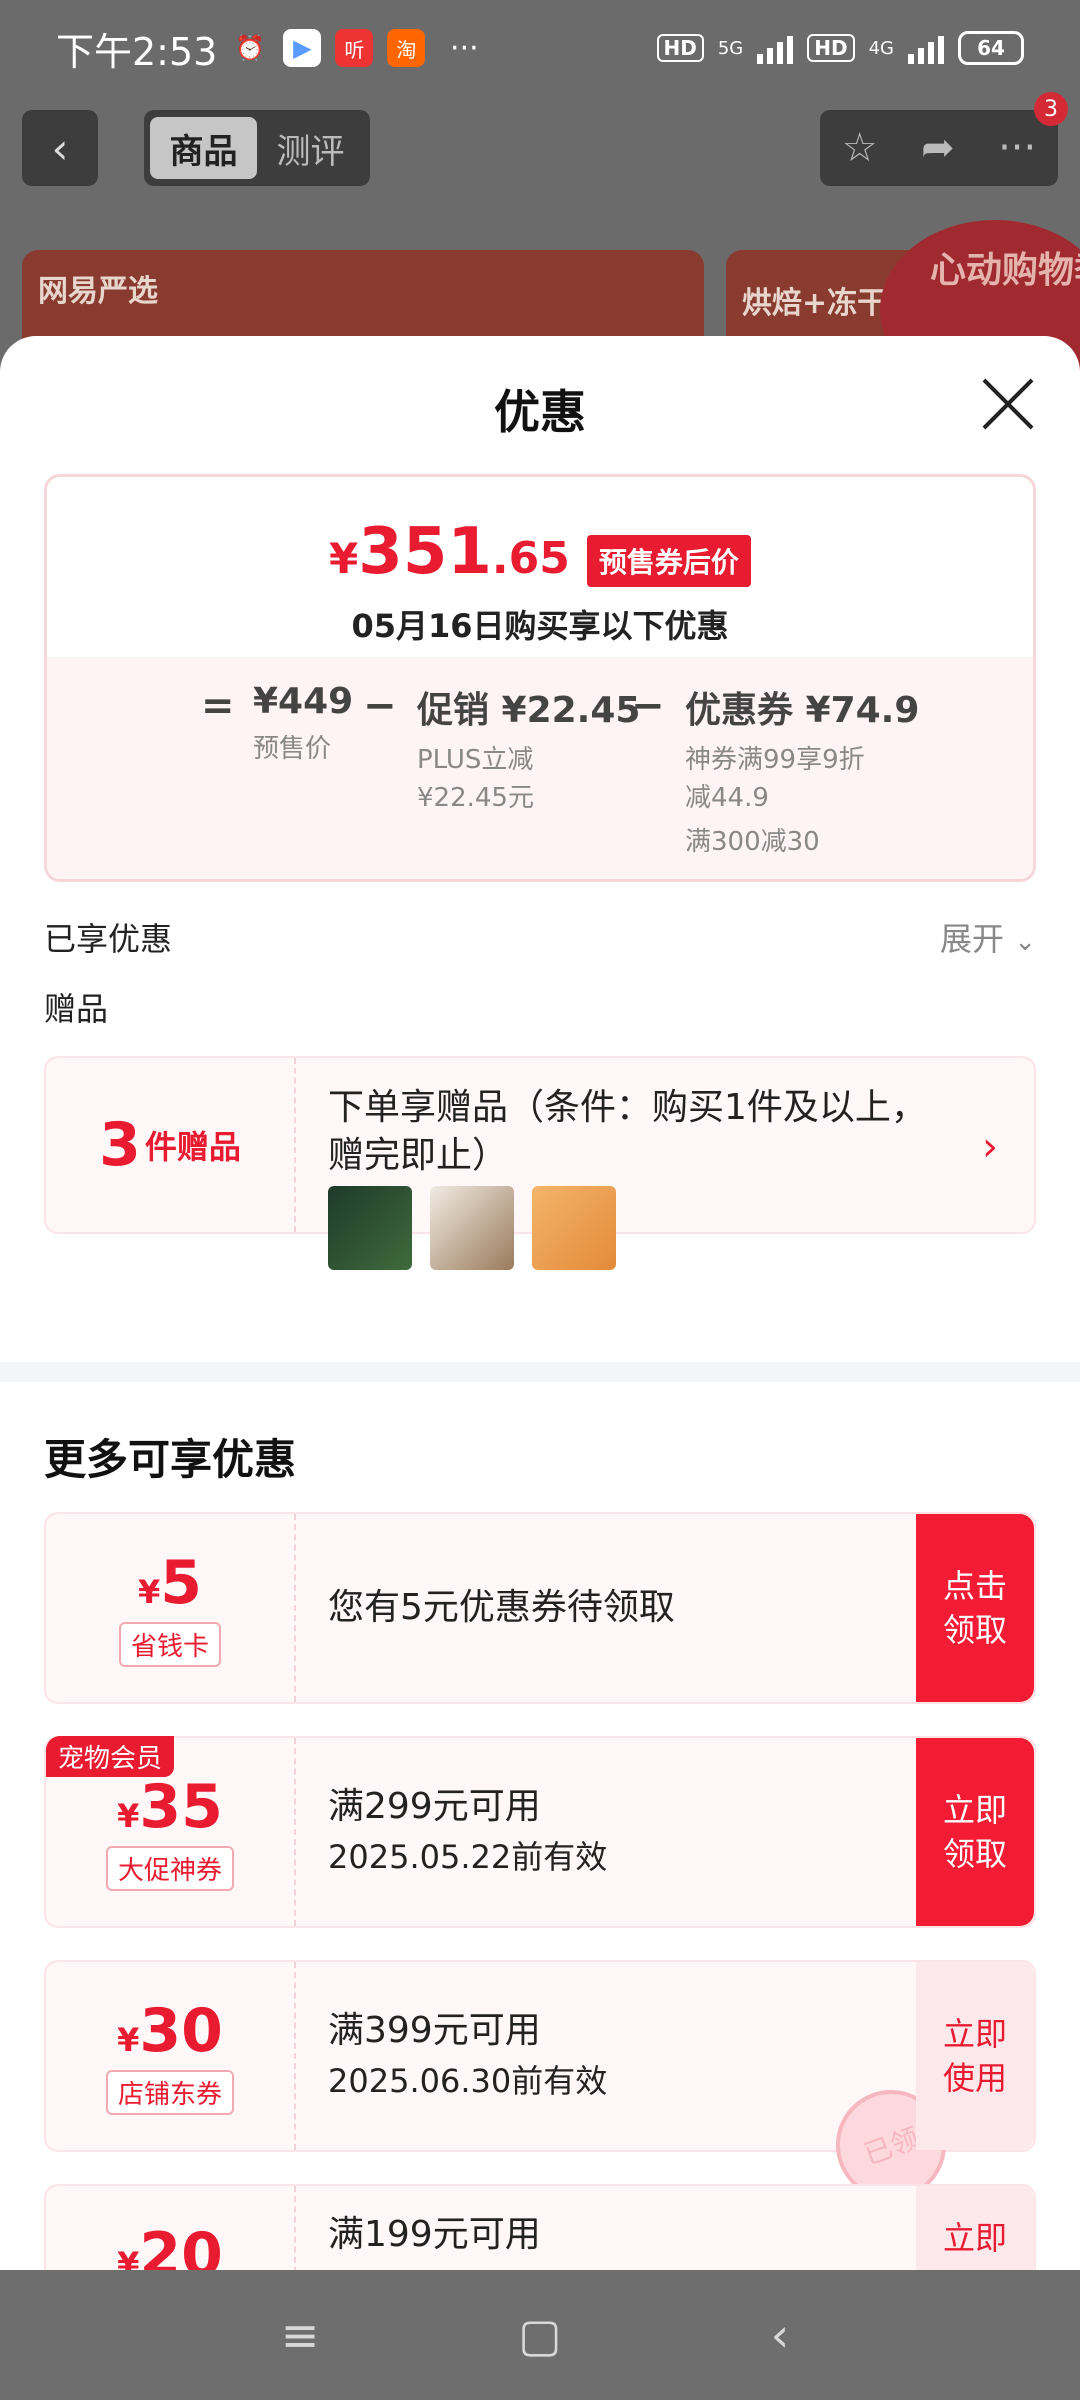 The image size is (1080, 2400). I want to click on coupon-amount-value: 30, so click(181, 2031).